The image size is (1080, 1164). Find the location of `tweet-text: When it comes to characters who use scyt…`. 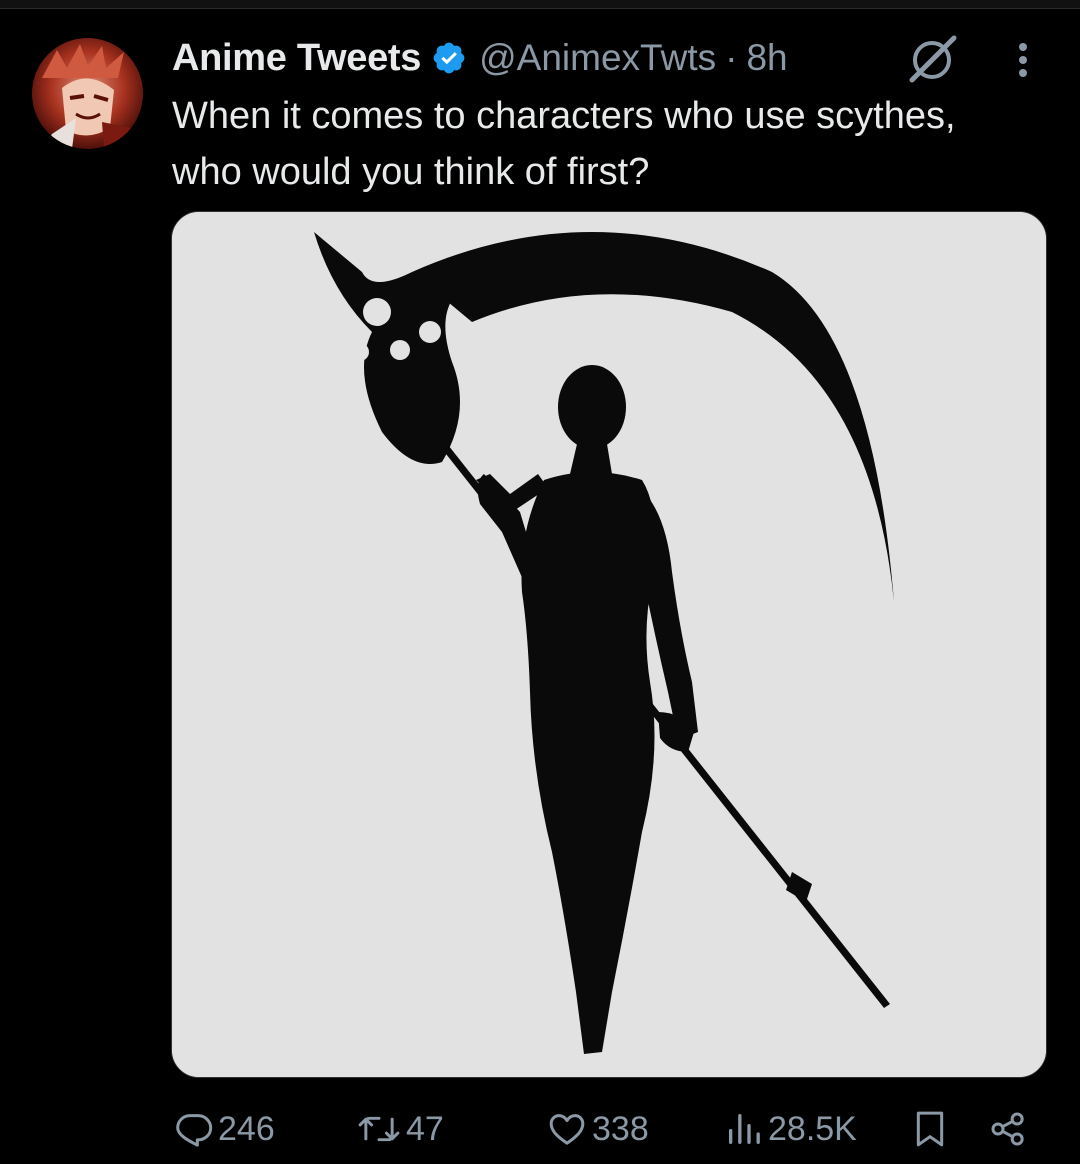

tweet-text: When it comes to characters who use scyt… is located at coordinates (564, 144).